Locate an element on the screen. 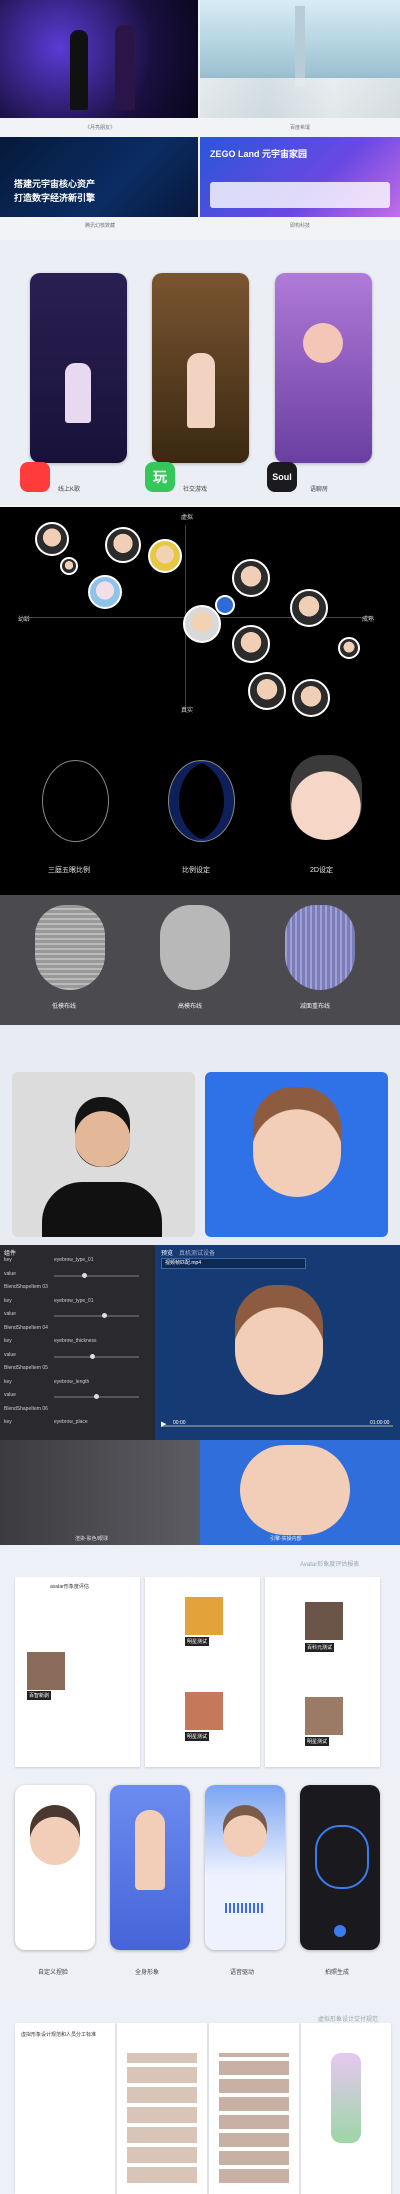 The image size is (400, 2194). mesh-high-head is located at coordinates (195, 947).